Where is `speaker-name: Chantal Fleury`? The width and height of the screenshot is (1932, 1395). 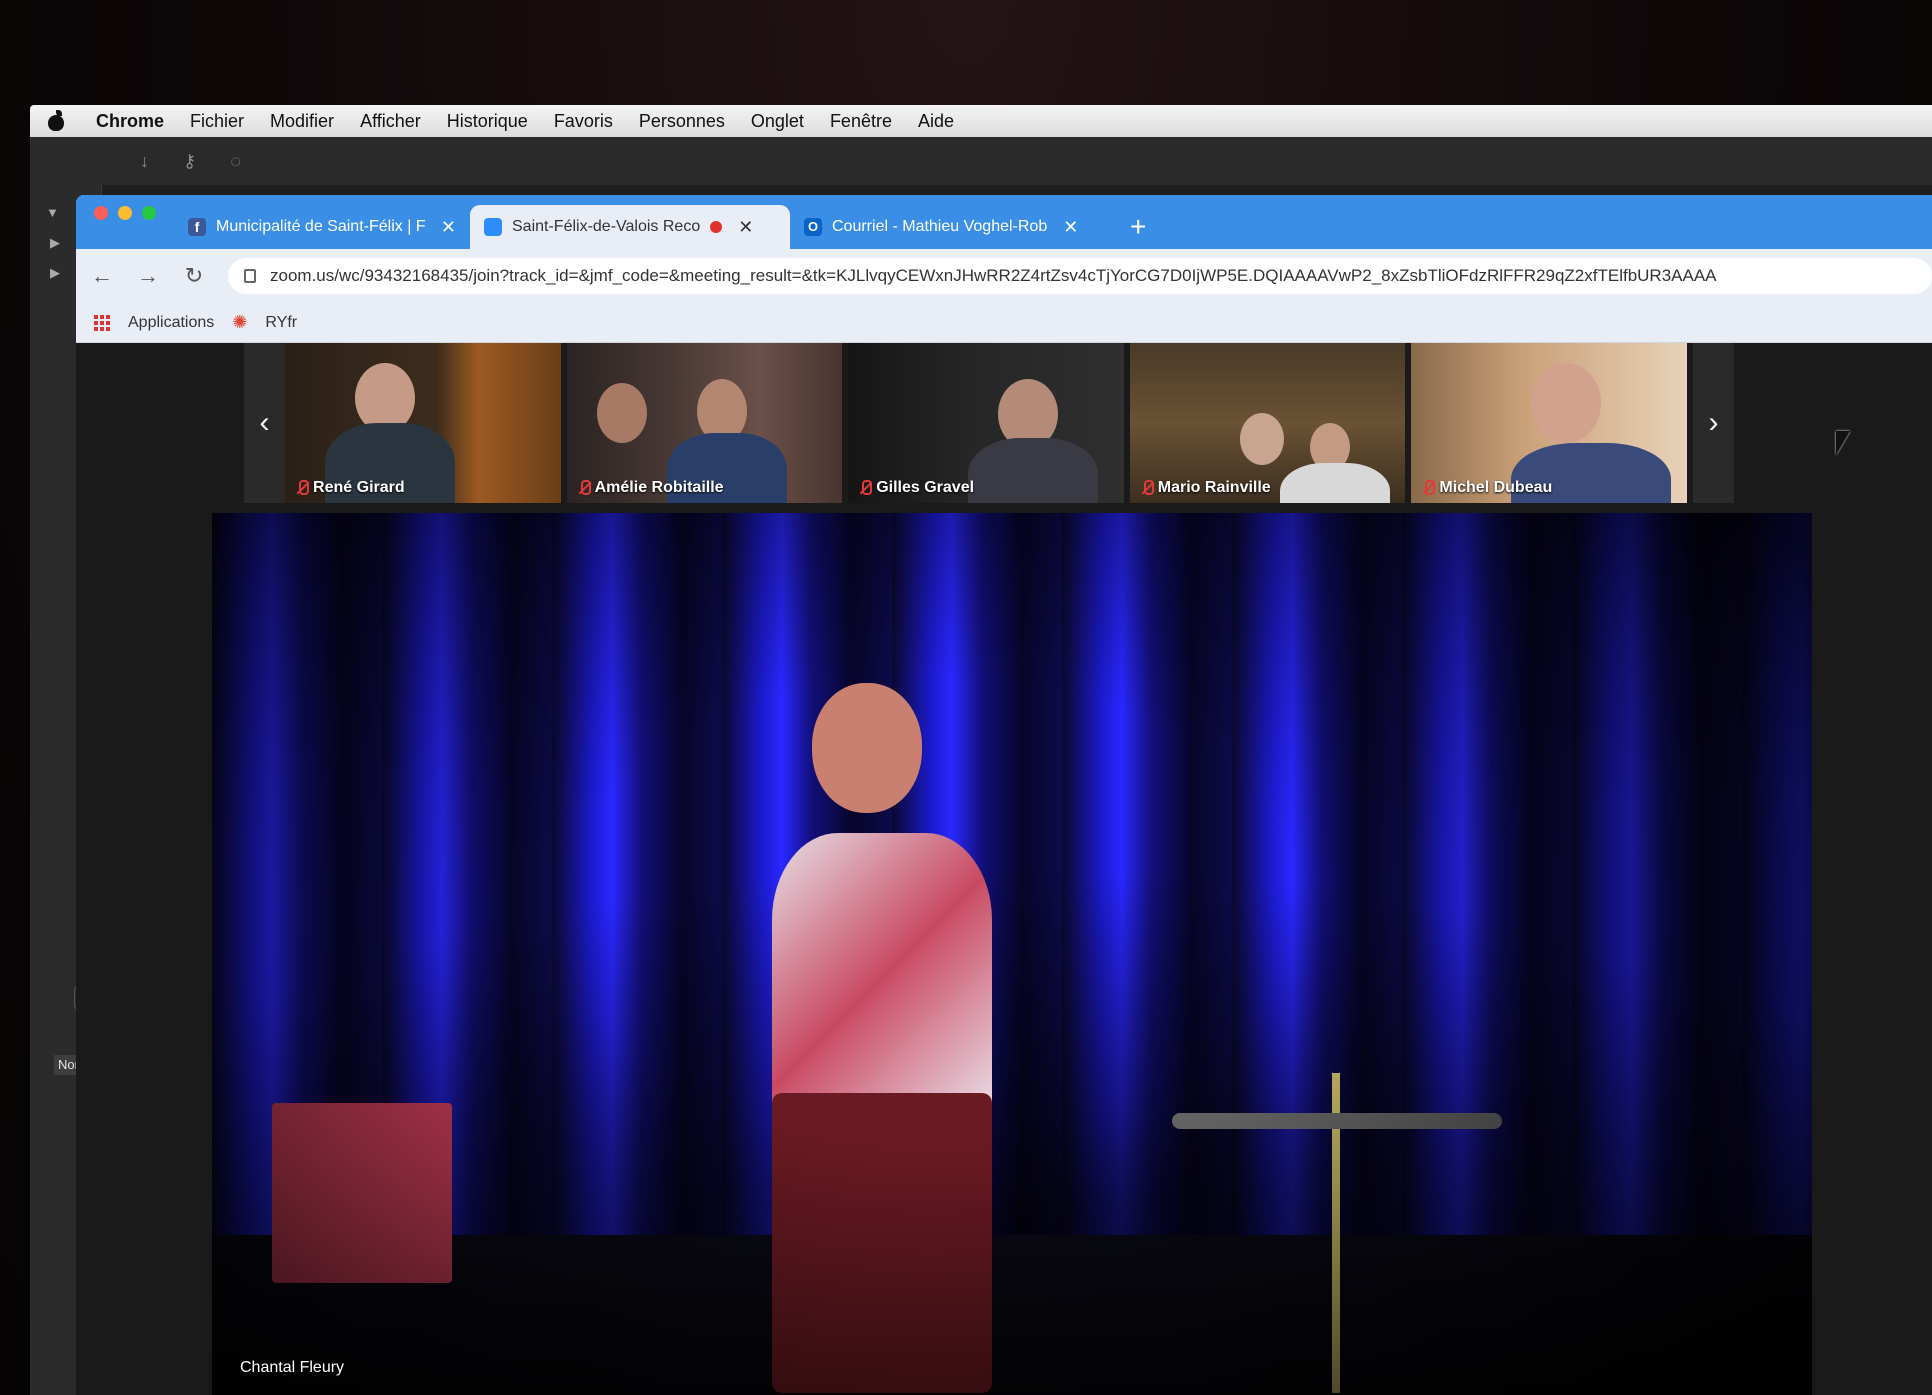
speaker-name: Chantal Fleury is located at coordinates (292, 1367).